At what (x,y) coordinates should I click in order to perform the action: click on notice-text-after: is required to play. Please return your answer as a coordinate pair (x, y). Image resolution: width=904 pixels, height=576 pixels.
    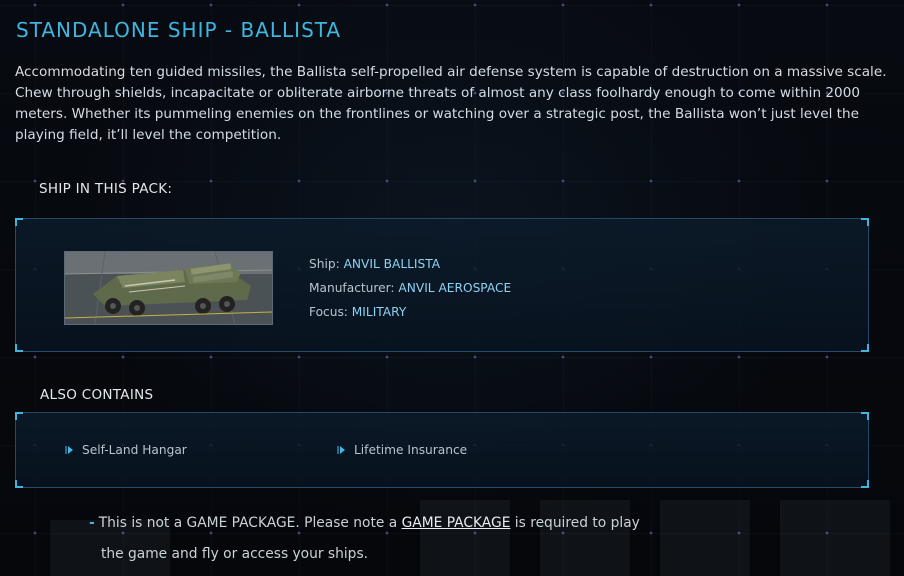
    Looking at the image, I should click on (575, 523).